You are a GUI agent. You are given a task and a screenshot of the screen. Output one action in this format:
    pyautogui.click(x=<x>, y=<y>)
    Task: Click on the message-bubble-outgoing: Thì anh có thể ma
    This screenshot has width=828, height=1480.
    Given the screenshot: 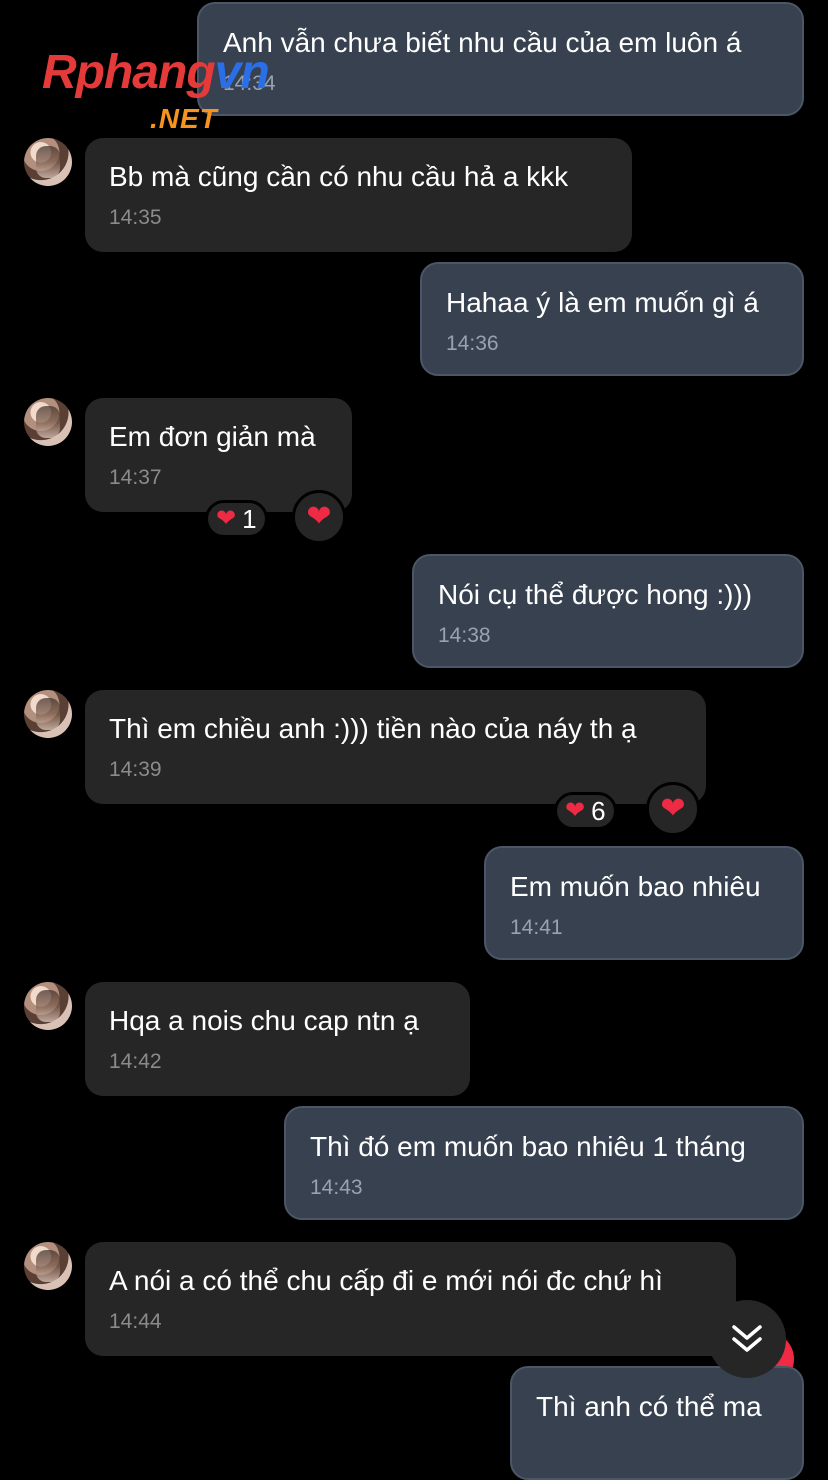 What is the action you would take?
    pyautogui.click(x=657, y=1423)
    